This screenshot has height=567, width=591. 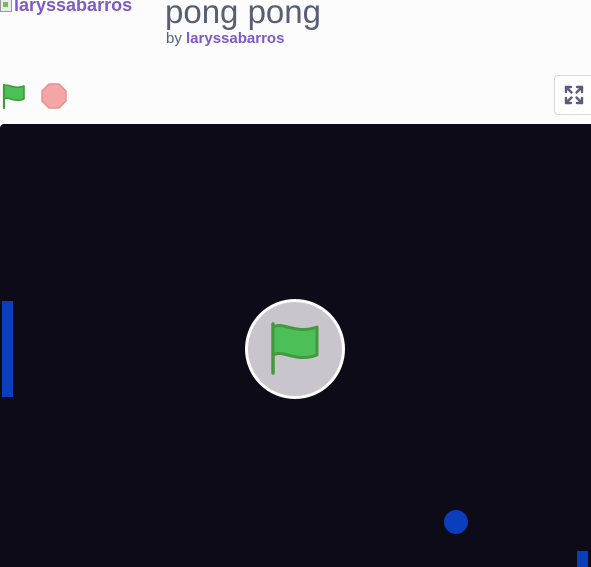 I want to click on start-overlay-button, so click(x=295, y=349).